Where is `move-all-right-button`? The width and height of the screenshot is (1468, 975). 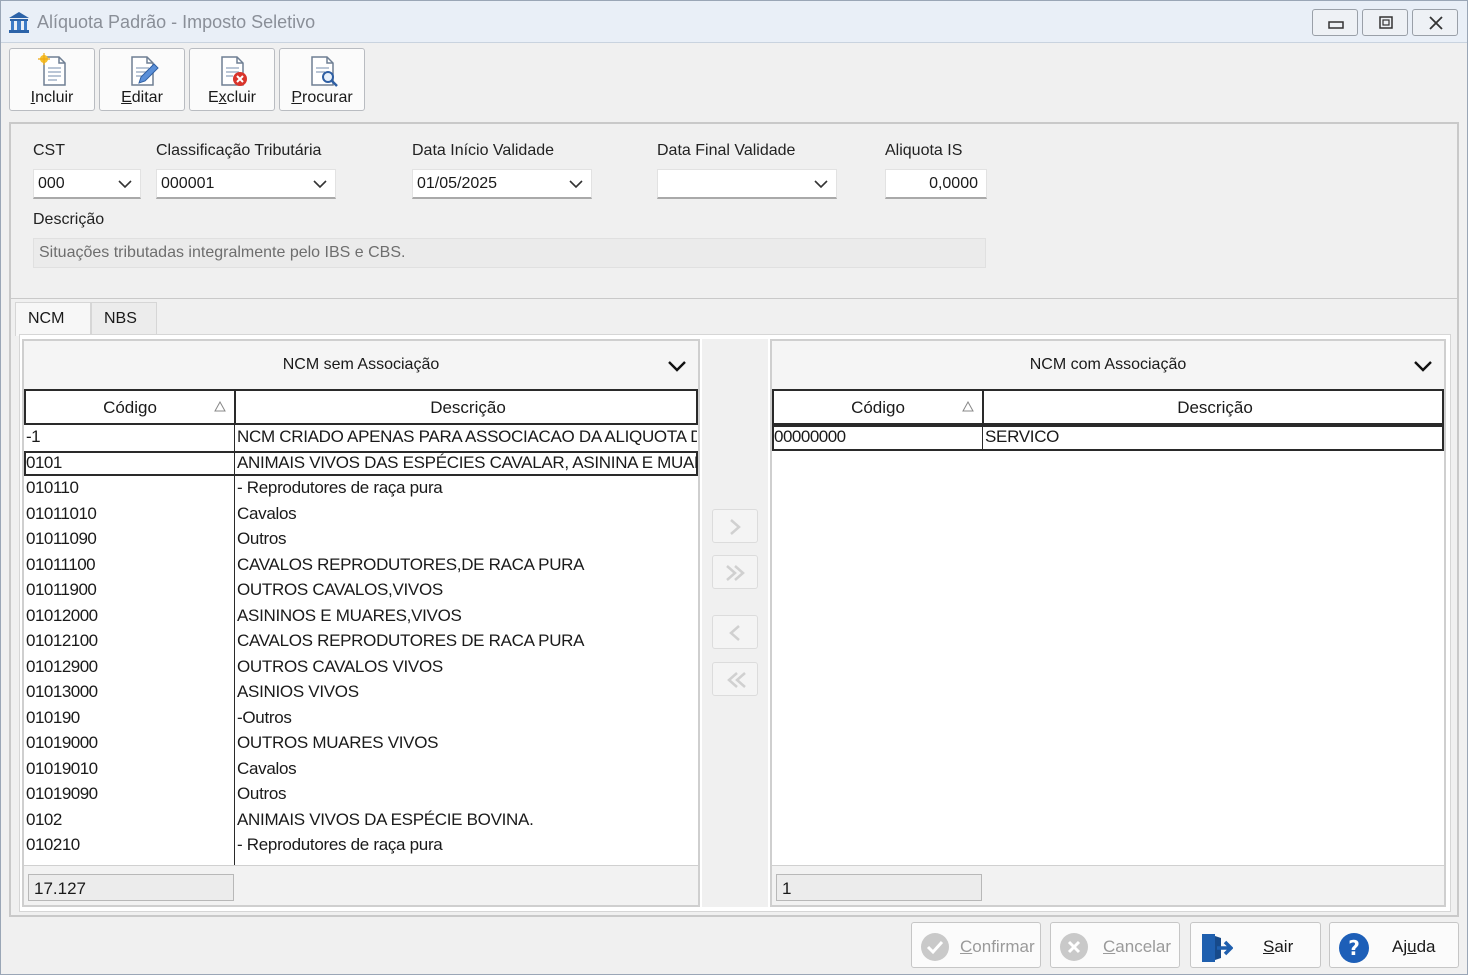
move-all-right-button is located at coordinates (735, 572).